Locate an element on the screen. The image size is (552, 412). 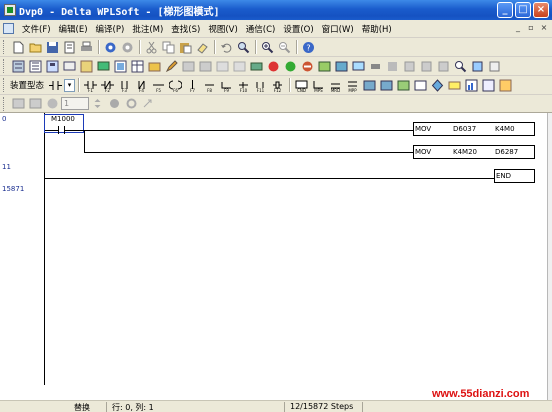
register-icon is located at coordinates (120, 66).